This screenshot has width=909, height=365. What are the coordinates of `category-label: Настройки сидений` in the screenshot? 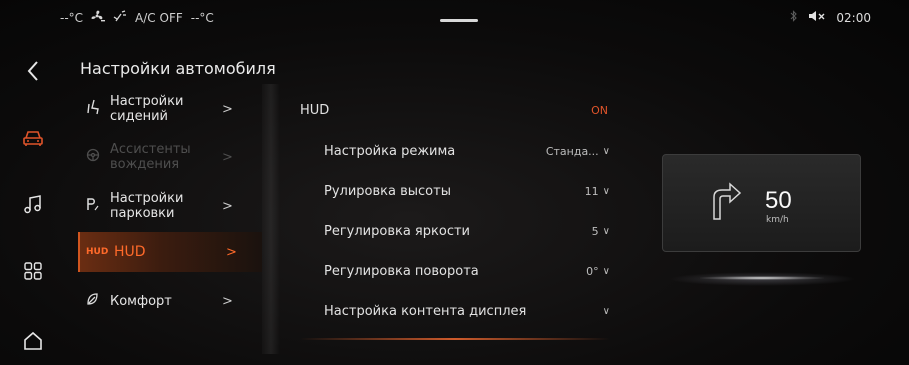 It's located at (147, 109).